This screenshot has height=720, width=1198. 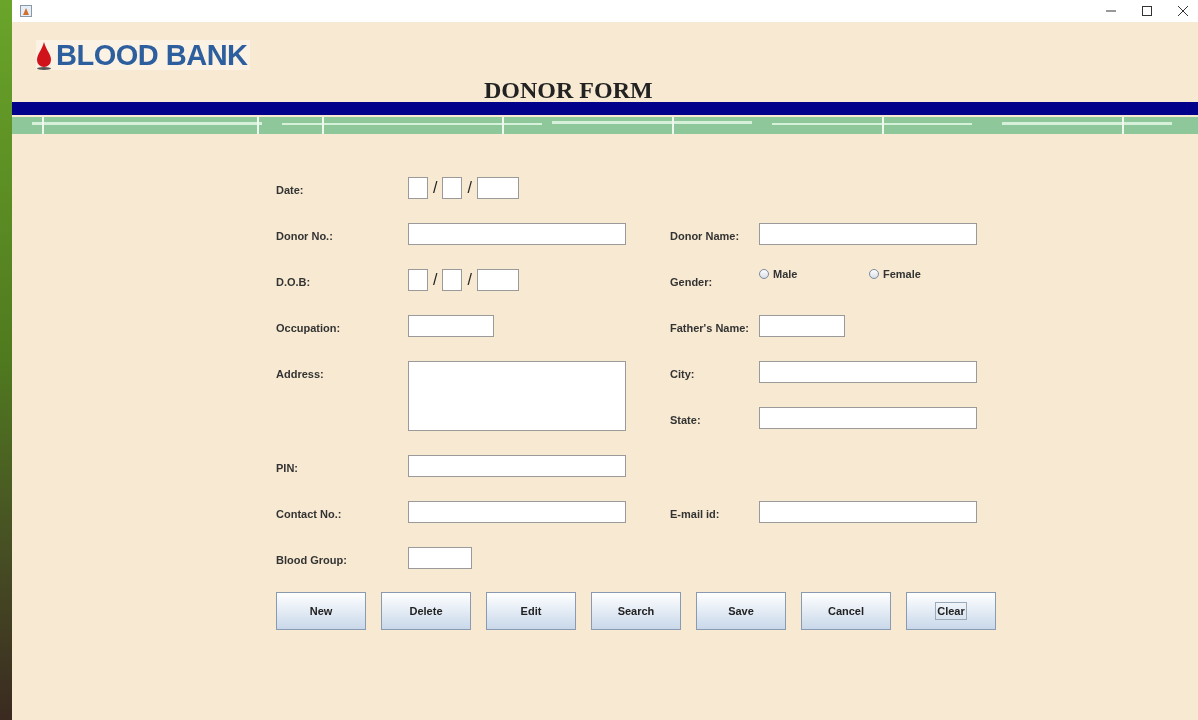 What do you see at coordinates (287, 468) in the screenshot?
I see `field-label: PIN:` at bounding box center [287, 468].